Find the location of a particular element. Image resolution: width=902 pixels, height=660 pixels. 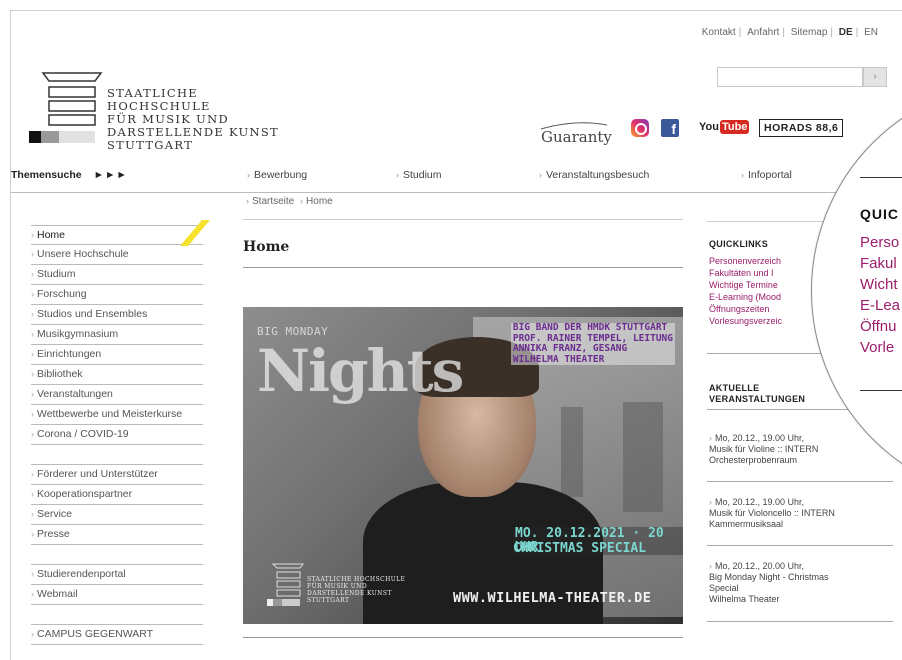

page-title: Home is located at coordinates (266, 247).